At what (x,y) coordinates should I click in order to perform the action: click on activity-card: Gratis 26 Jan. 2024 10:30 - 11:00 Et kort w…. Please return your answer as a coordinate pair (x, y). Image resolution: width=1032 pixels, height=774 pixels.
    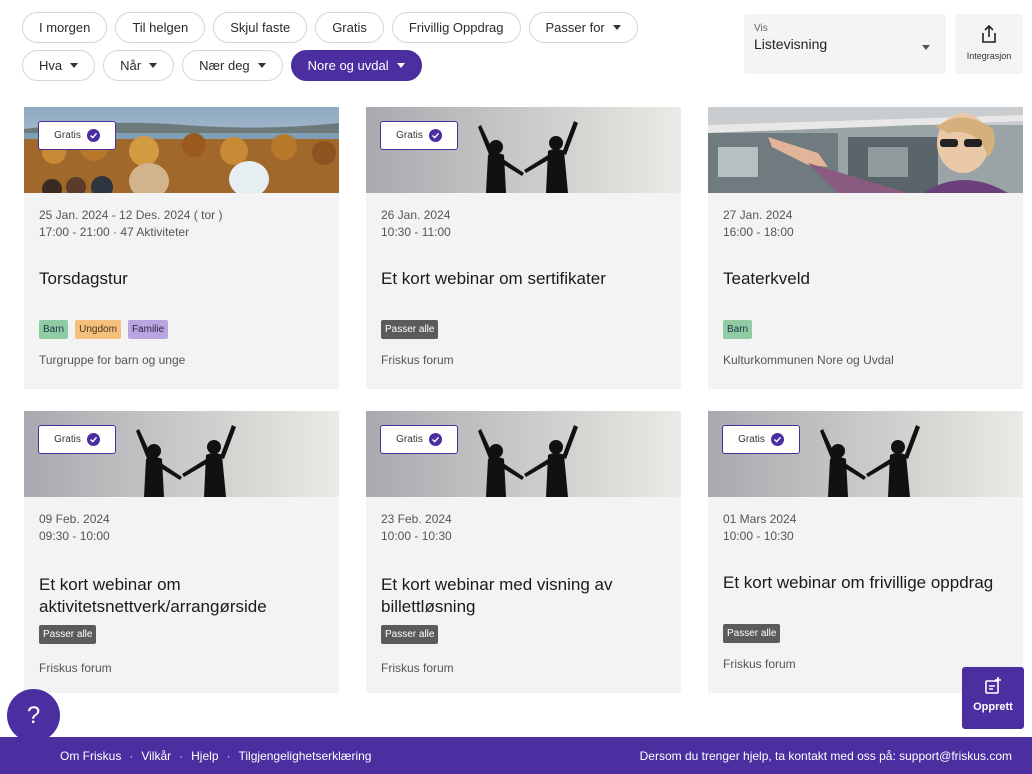
    Looking at the image, I should click on (523, 248).